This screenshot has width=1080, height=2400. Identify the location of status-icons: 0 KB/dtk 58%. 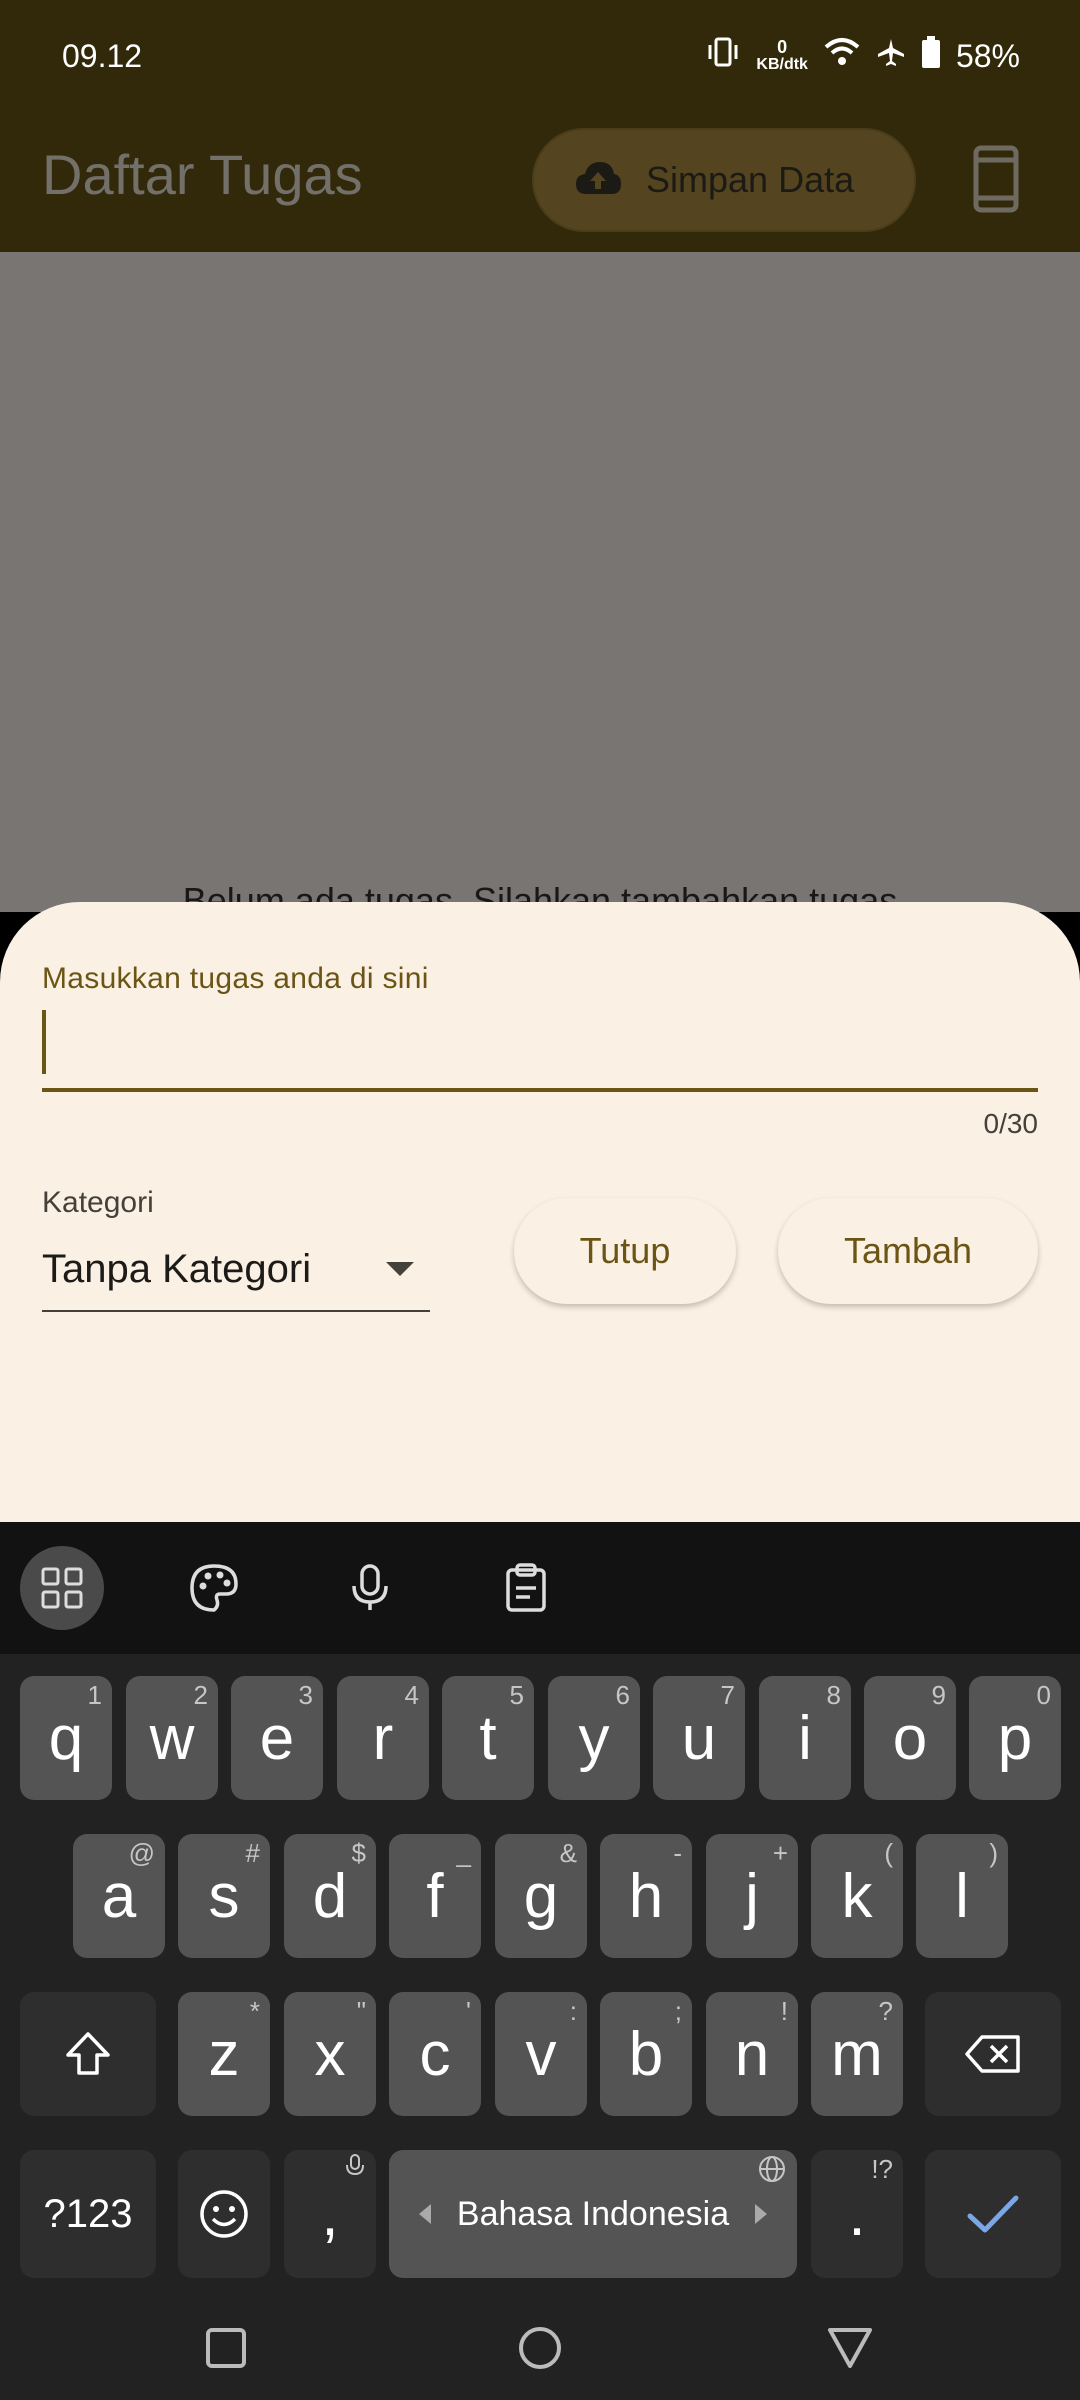
(863, 56).